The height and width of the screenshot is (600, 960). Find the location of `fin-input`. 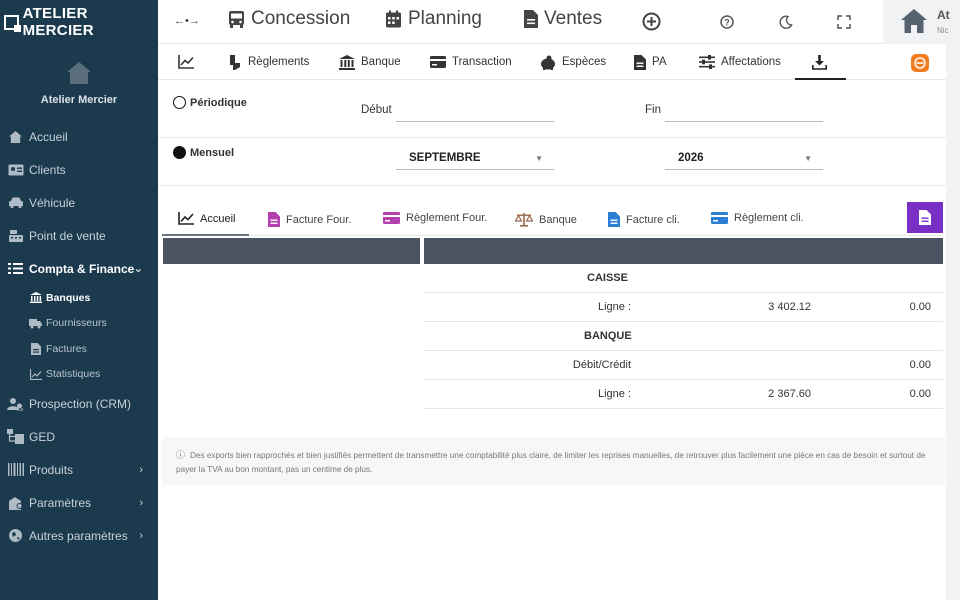

fin-input is located at coordinates (744, 121).